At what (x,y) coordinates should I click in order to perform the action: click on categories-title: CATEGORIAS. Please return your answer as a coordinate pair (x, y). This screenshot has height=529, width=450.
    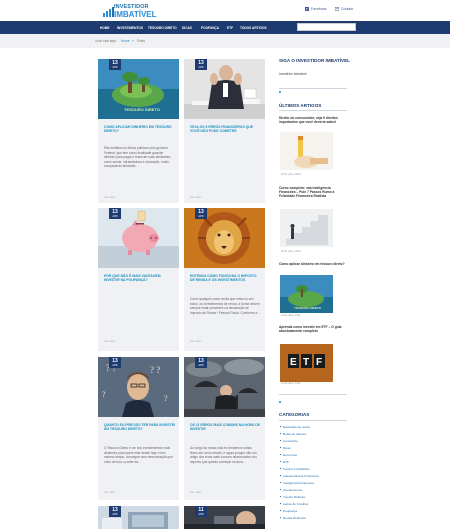
    Looking at the image, I should click on (294, 414).